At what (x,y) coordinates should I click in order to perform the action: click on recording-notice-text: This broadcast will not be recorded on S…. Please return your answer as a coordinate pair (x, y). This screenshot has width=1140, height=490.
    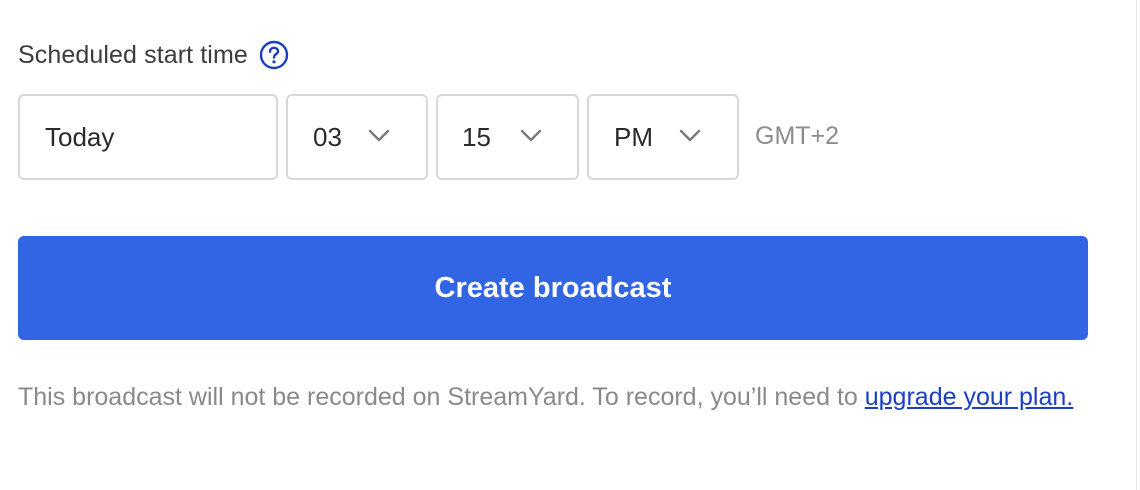
    Looking at the image, I should click on (441, 397).